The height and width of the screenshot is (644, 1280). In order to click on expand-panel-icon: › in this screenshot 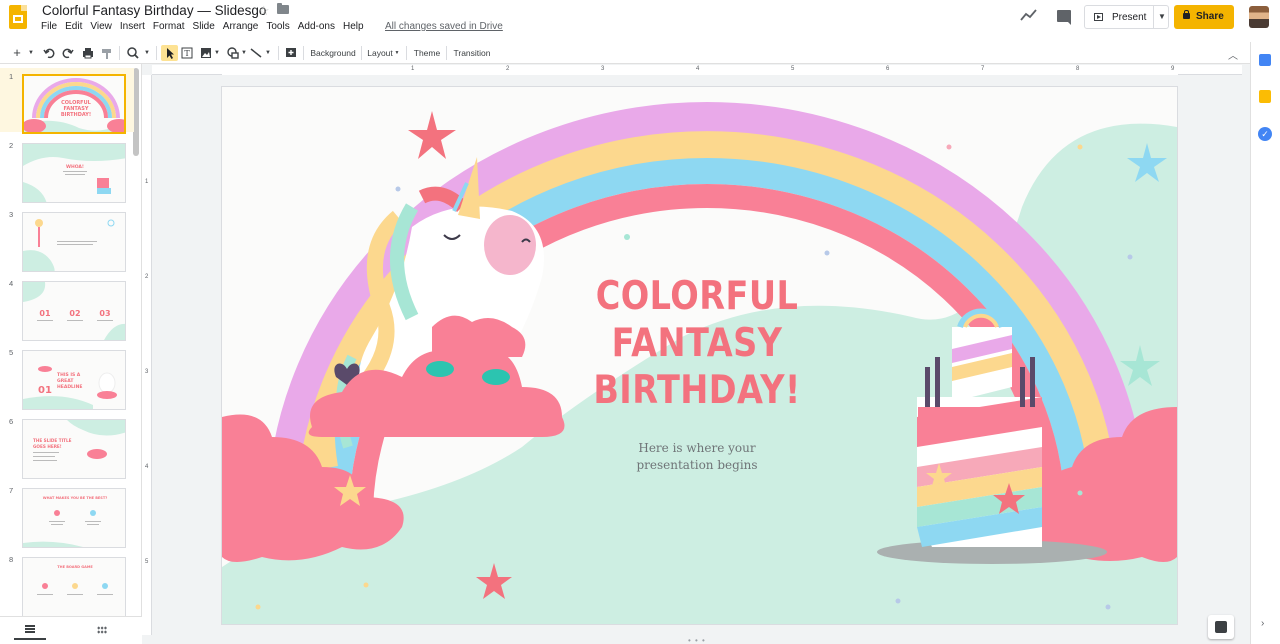, I will do `click(1262, 623)`.